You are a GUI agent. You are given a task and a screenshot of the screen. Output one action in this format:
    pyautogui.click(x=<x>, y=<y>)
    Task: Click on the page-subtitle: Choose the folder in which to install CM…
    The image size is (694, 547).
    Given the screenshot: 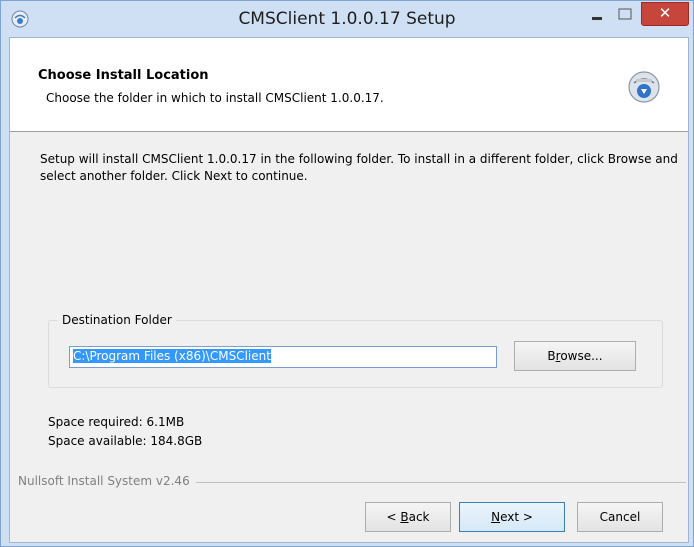 What is the action you would take?
    pyautogui.click(x=215, y=98)
    